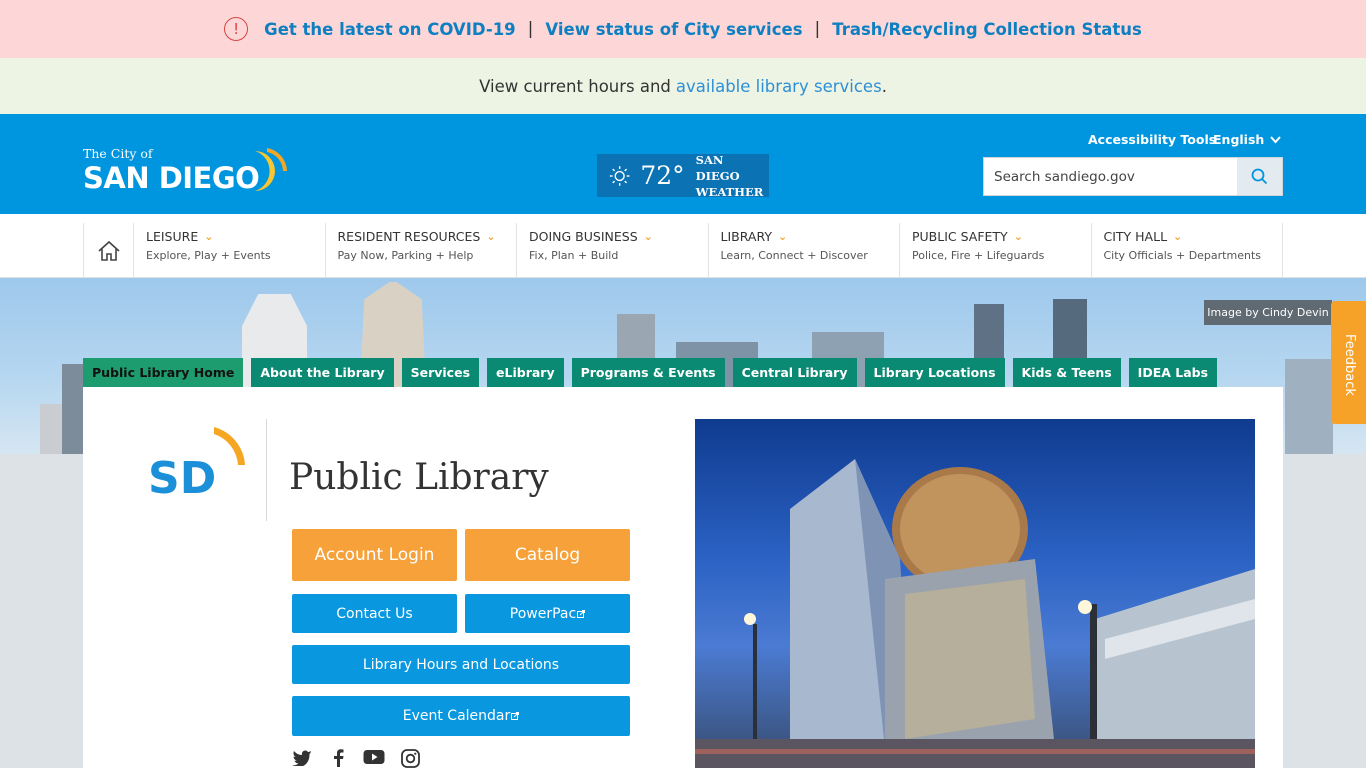 This screenshot has height=768, width=1366. I want to click on site-search, so click(1133, 176).